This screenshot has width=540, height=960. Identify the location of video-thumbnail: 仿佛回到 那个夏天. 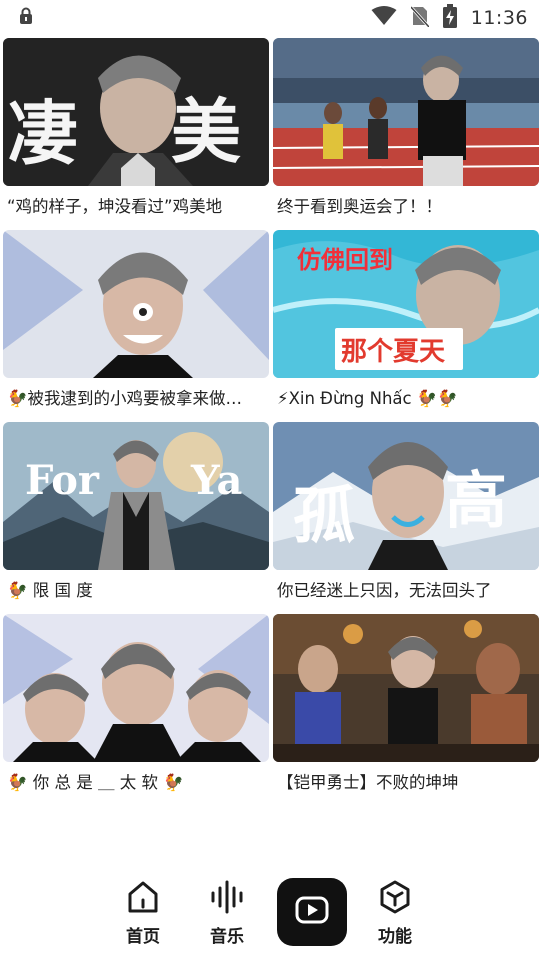
(406, 304).